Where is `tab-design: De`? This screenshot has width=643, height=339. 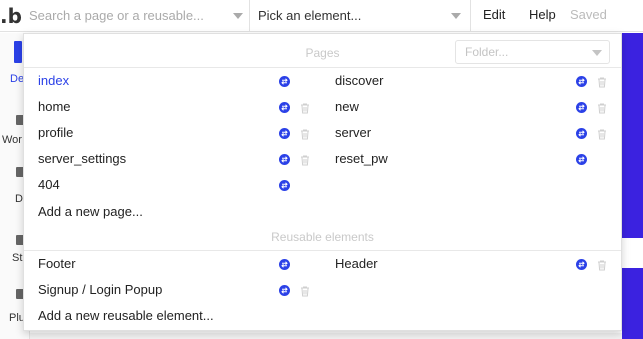
tab-design: De is located at coordinates (17, 79).